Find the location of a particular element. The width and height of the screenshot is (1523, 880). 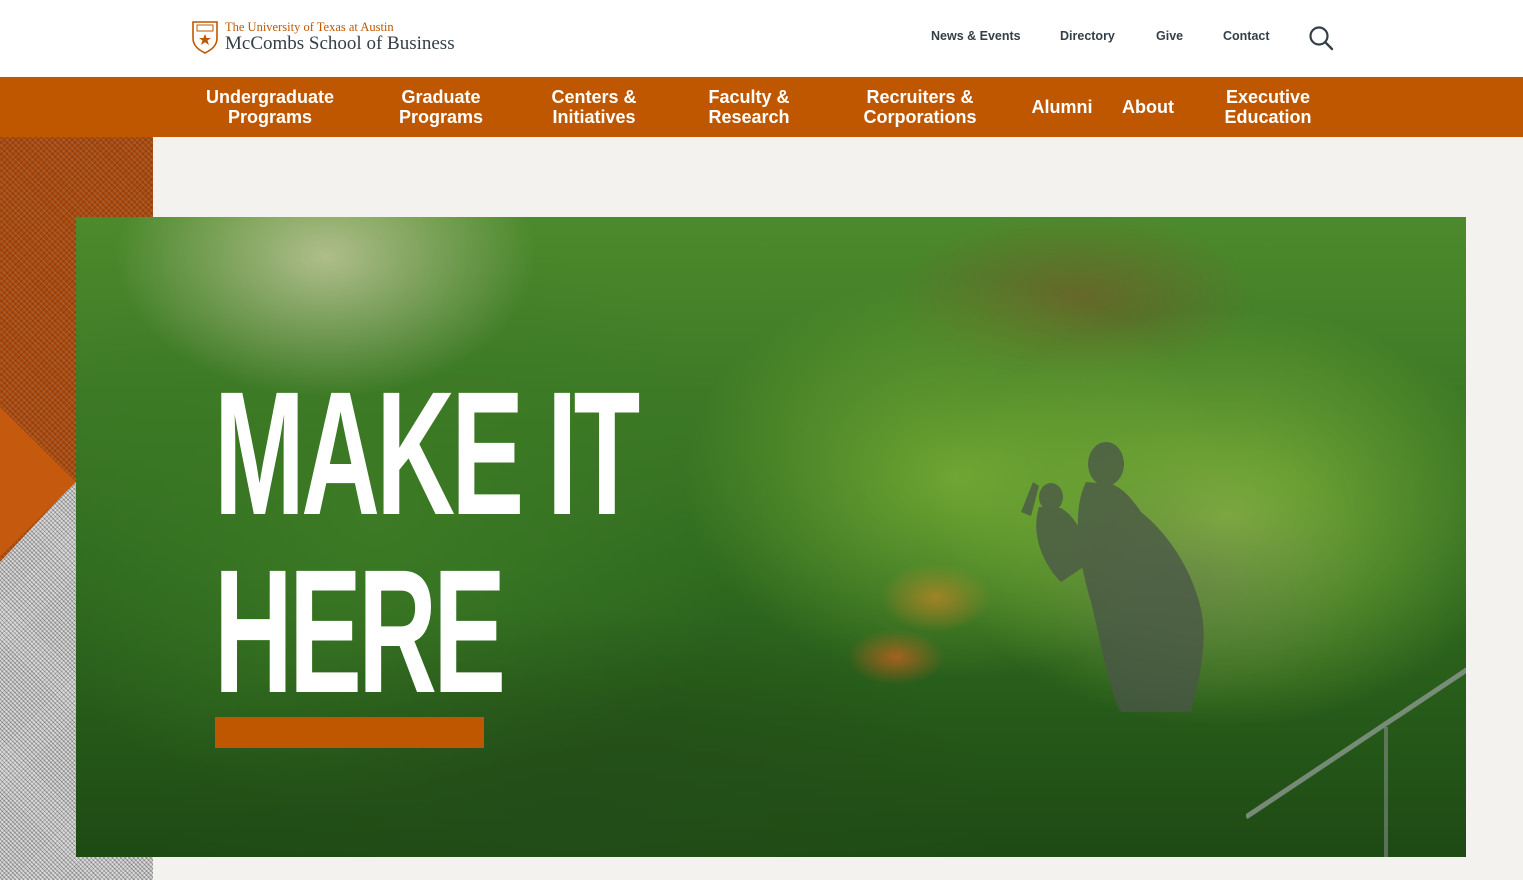

hero-accent-bar is located at coordinates (349, 732).